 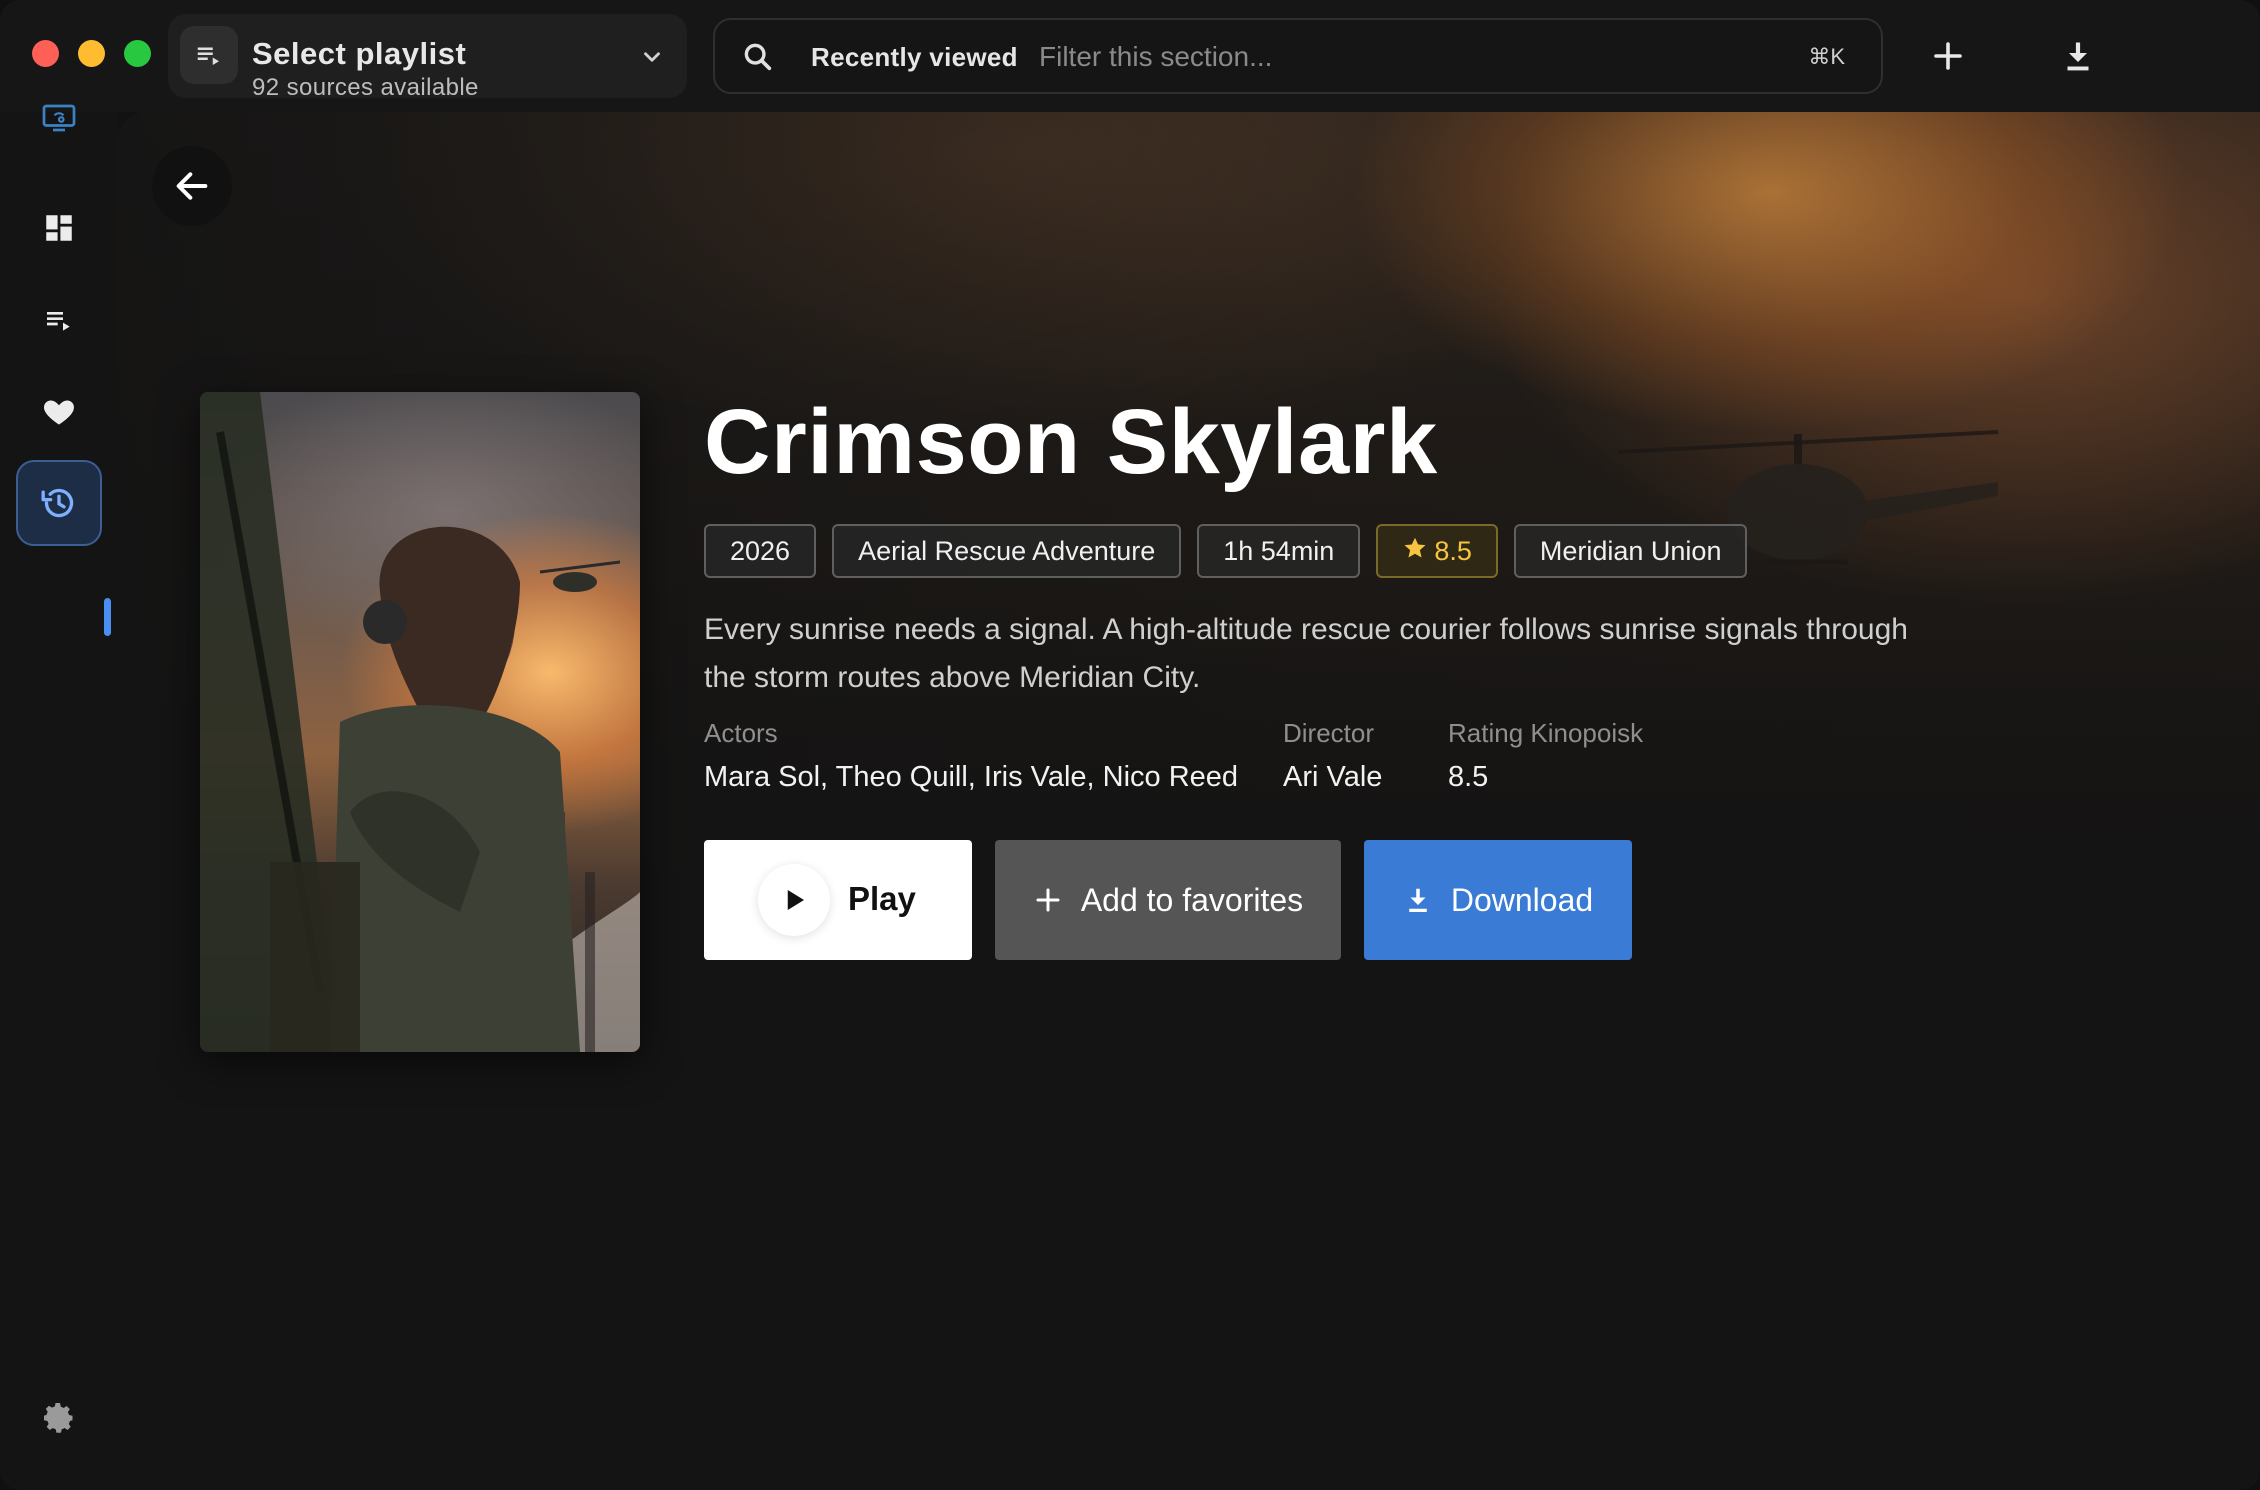 What do you see at coordinates (1332, 756) in the screenshot?
I see `director-block: Director Ari Vale` at bounding box center [1332, 756].